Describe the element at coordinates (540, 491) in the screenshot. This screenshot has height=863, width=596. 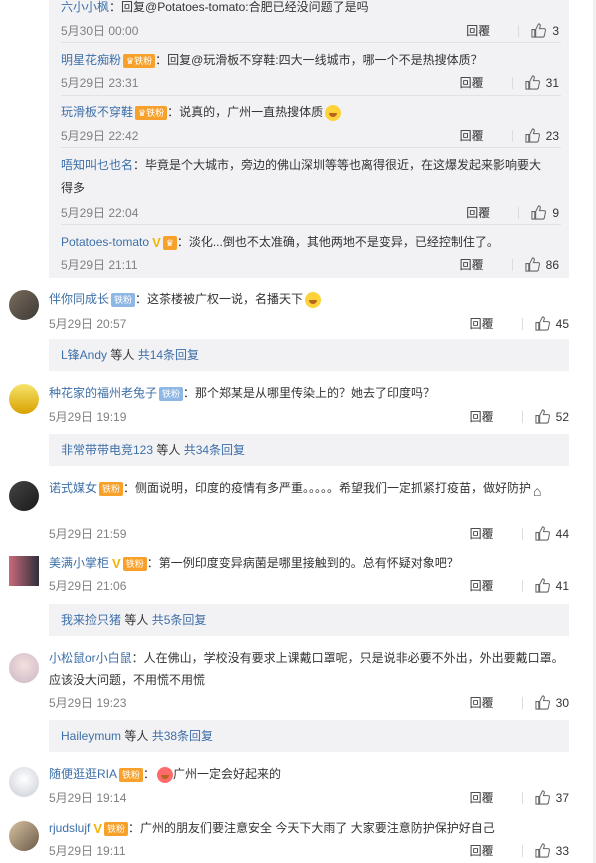
I see `house-icon` at that location.